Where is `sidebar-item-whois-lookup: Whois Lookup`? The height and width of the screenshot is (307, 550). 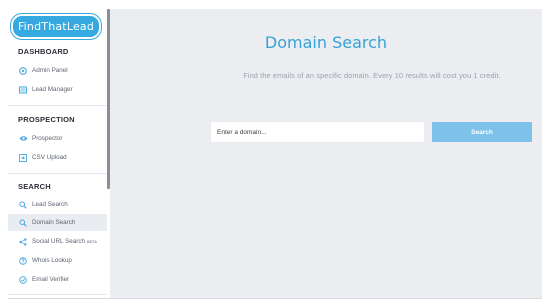
sidebar-item-whois-lookup: Whois Lookup is located at coordinates (57, 260).